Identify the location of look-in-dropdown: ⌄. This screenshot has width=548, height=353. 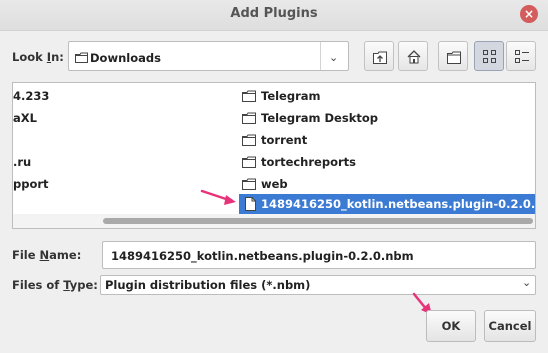
(334, 56).